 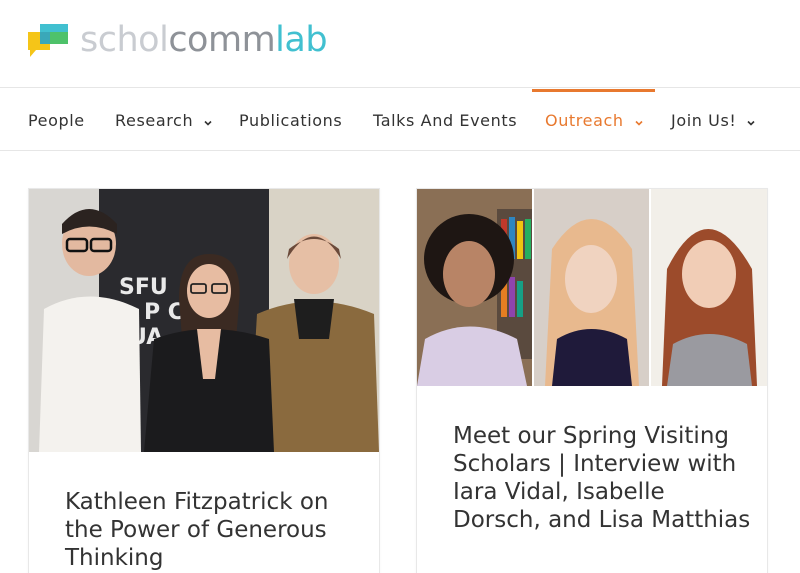 I want to click on nav-item-research: Research, so click(x=164, y=120).